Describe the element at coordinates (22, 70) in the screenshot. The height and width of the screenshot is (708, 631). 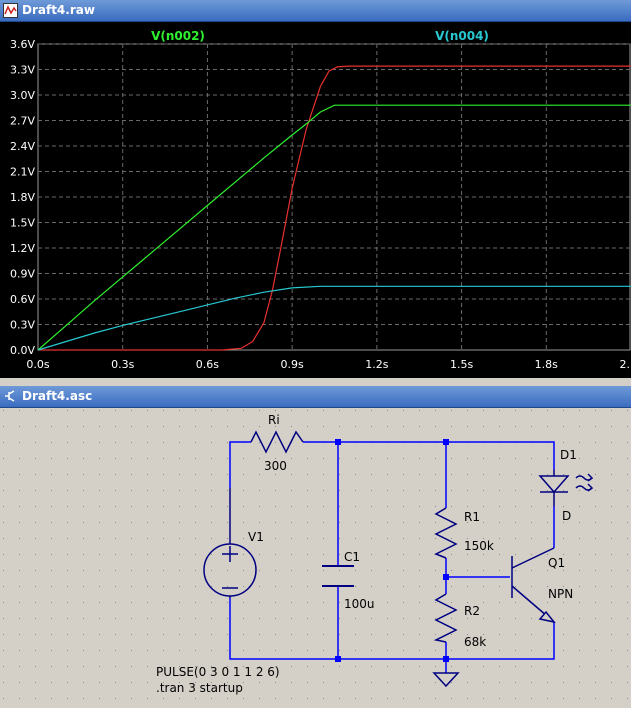
I see `y-tick-label: 3.3V` at that location.